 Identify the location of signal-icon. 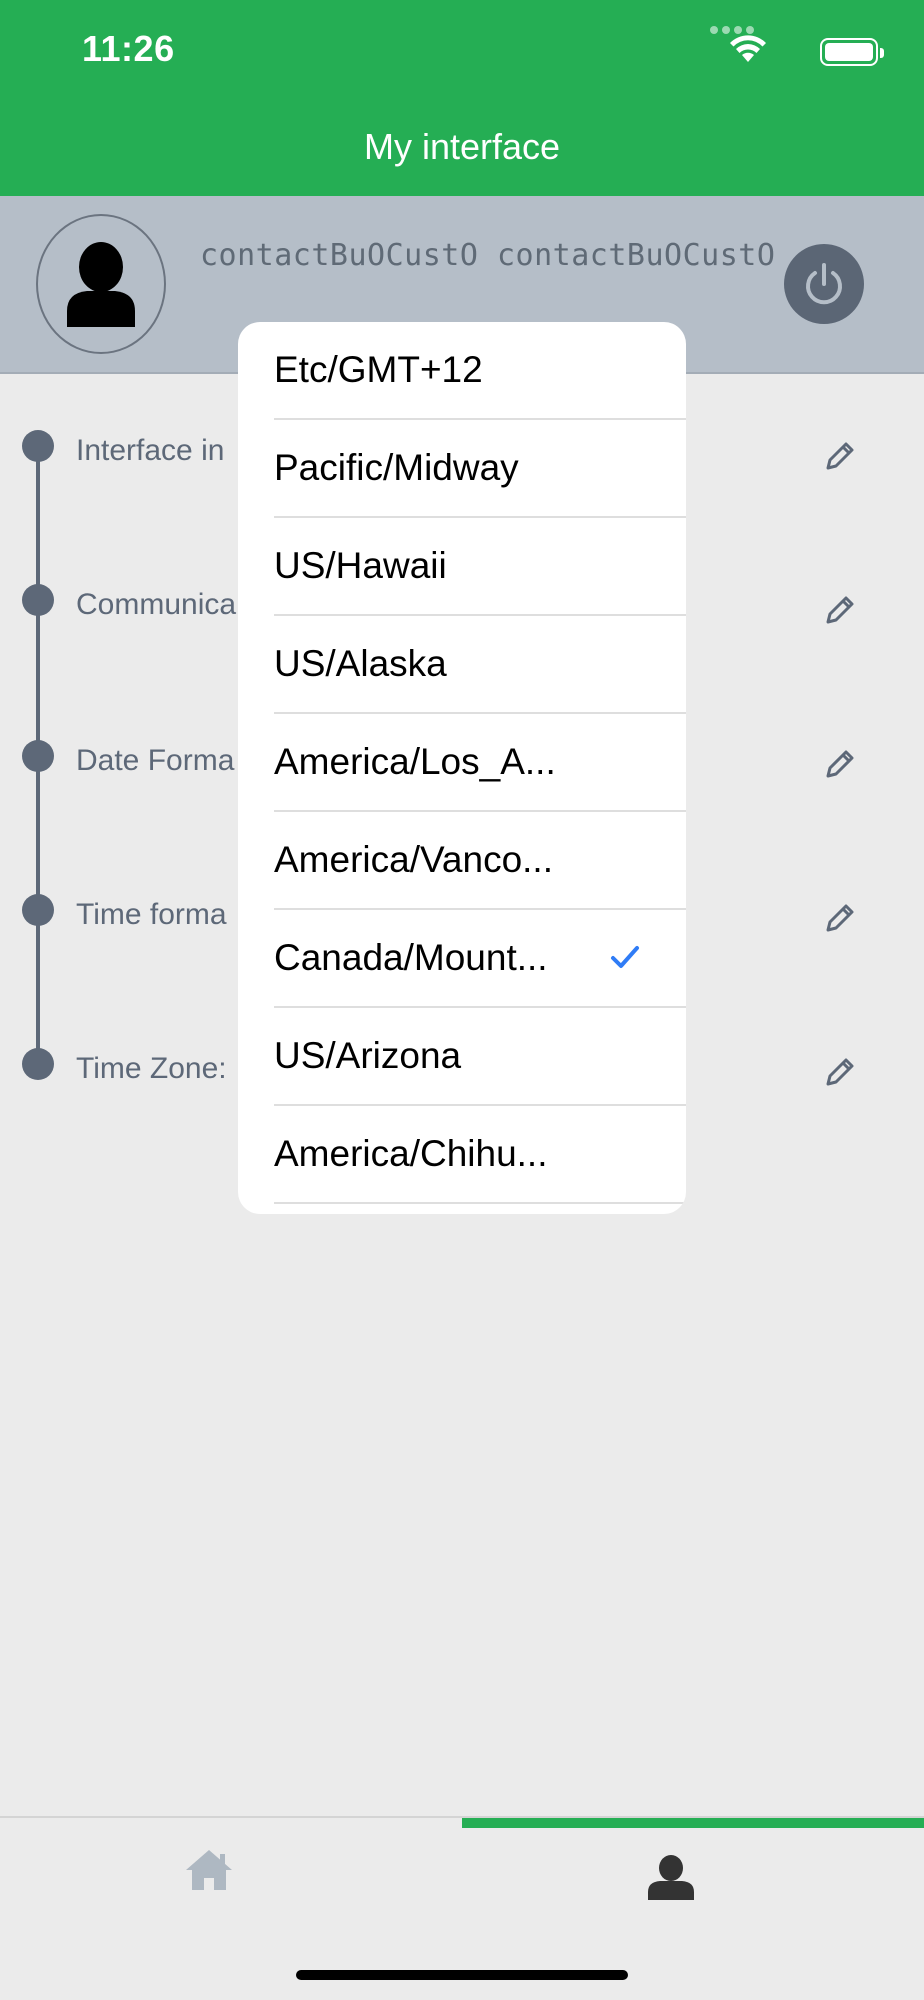
(732, 30).